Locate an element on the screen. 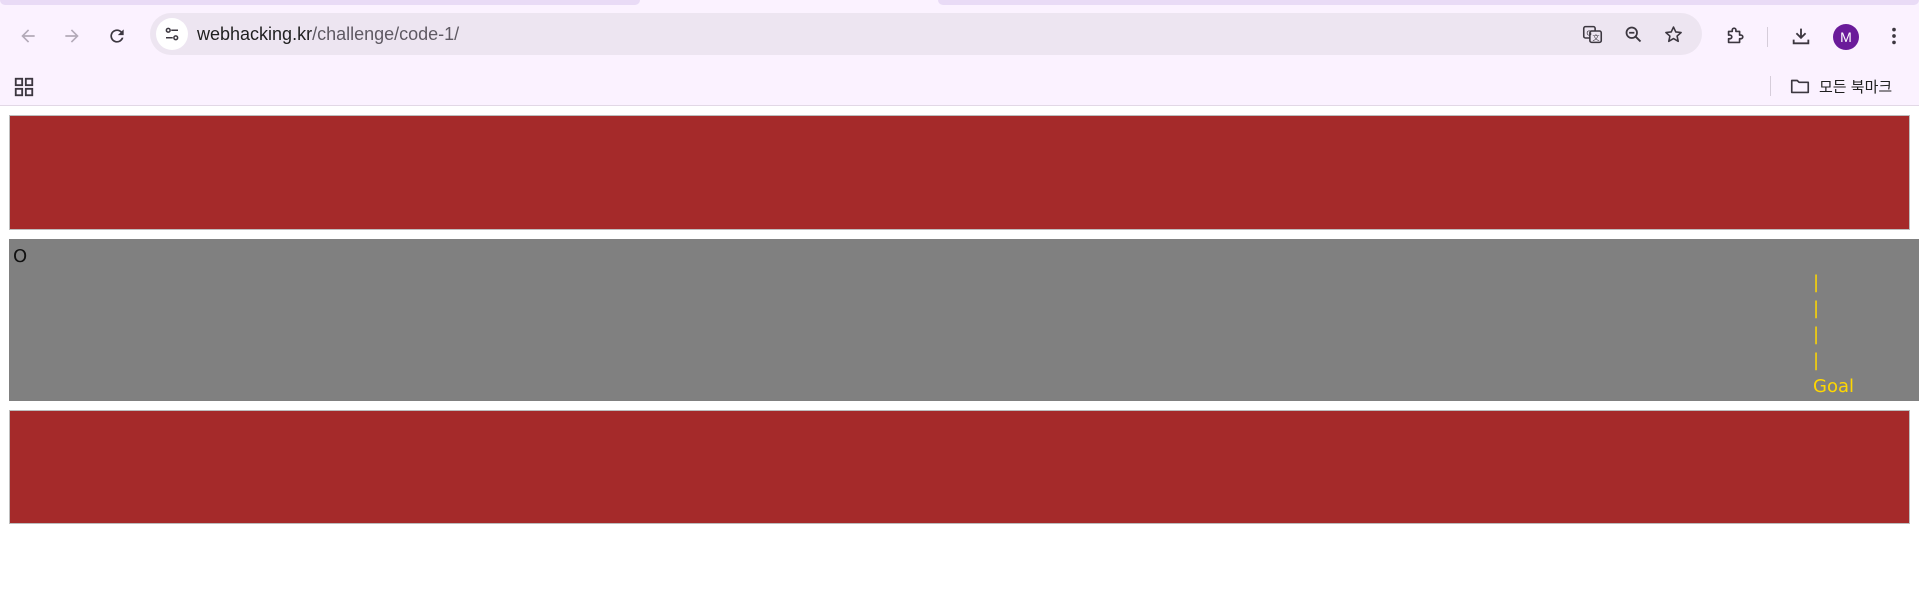 This screenshot has width=1919, height=595. url-text: webhacking.kr/challenge/code-1/ is located at coordinates (328, 34).